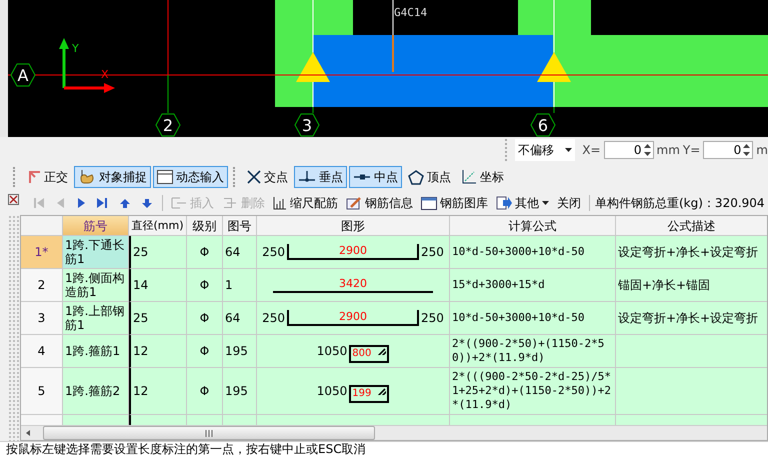  Describe the element at coordinates (375, 177) in the screenshot. I see `snap-toggle: 中点` at that location.